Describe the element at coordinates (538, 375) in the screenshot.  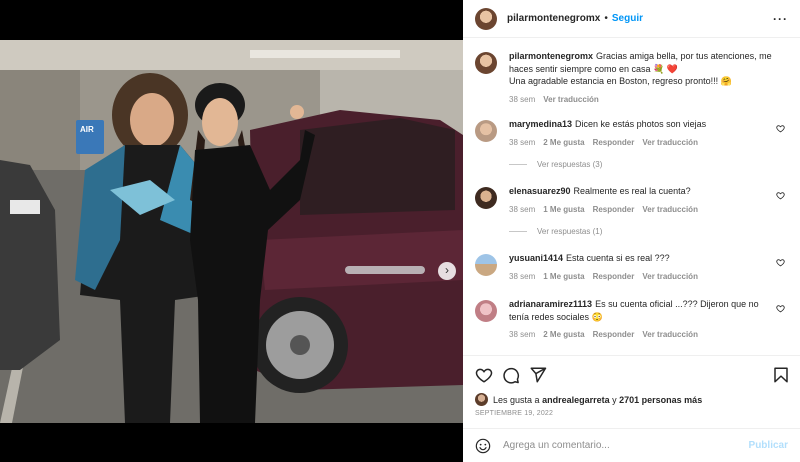
I see `send-icon` at that location.